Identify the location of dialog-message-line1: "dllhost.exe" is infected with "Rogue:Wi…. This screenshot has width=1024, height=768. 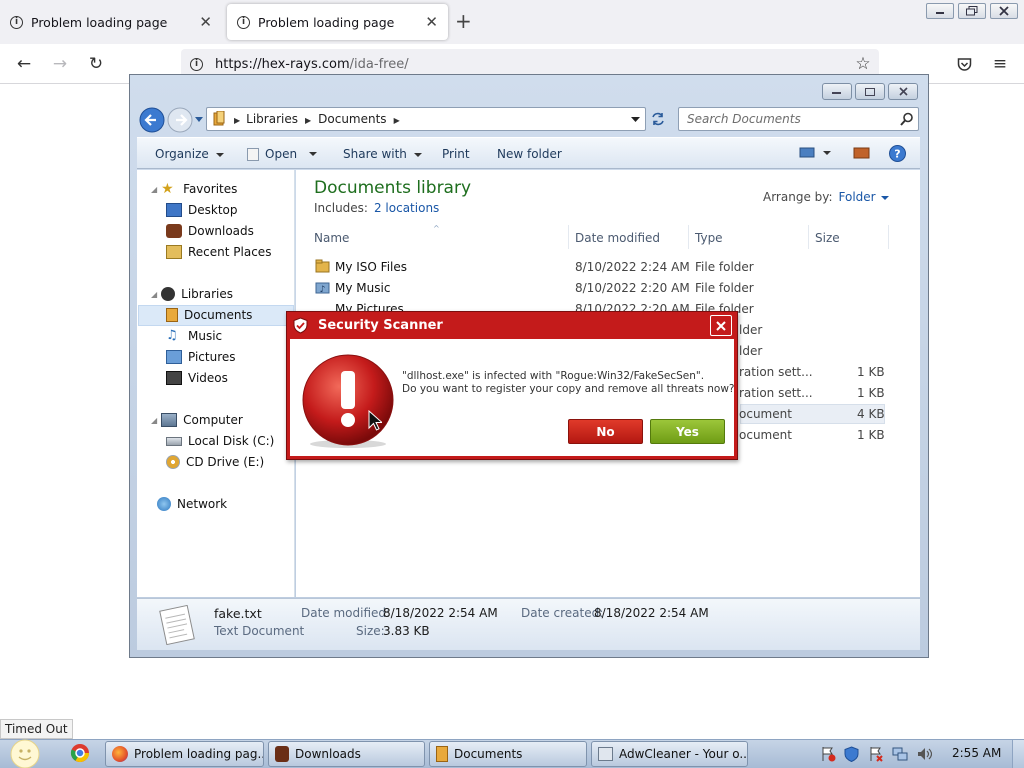
(553, 376).